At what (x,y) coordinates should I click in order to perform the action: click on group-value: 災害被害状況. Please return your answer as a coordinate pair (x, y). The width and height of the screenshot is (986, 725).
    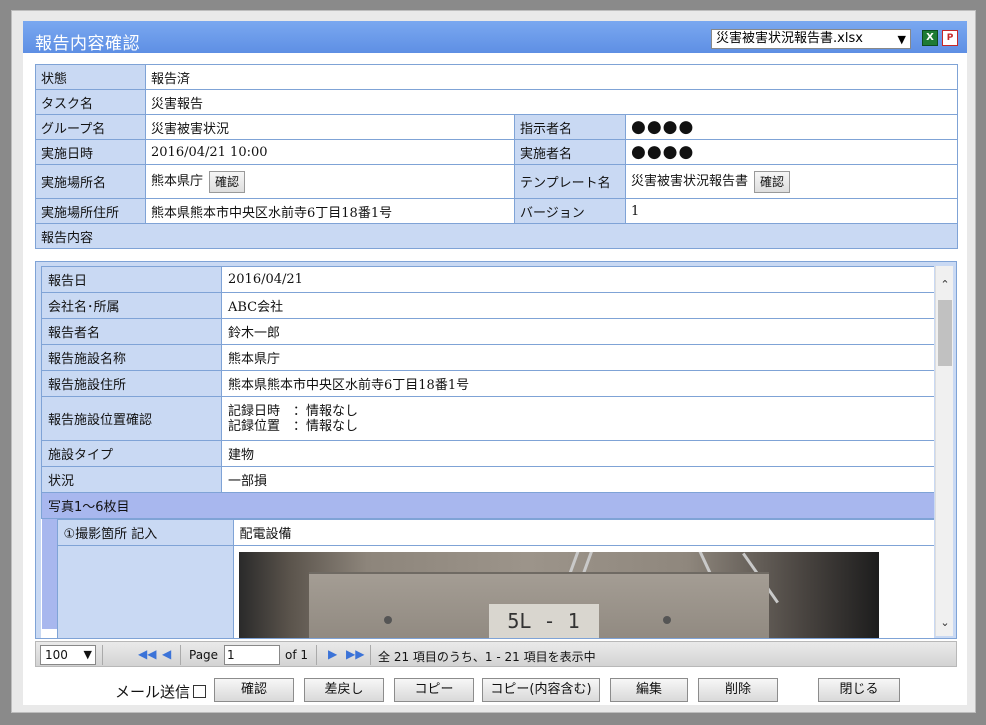
    Looking at the image, I should click on (330, 127).